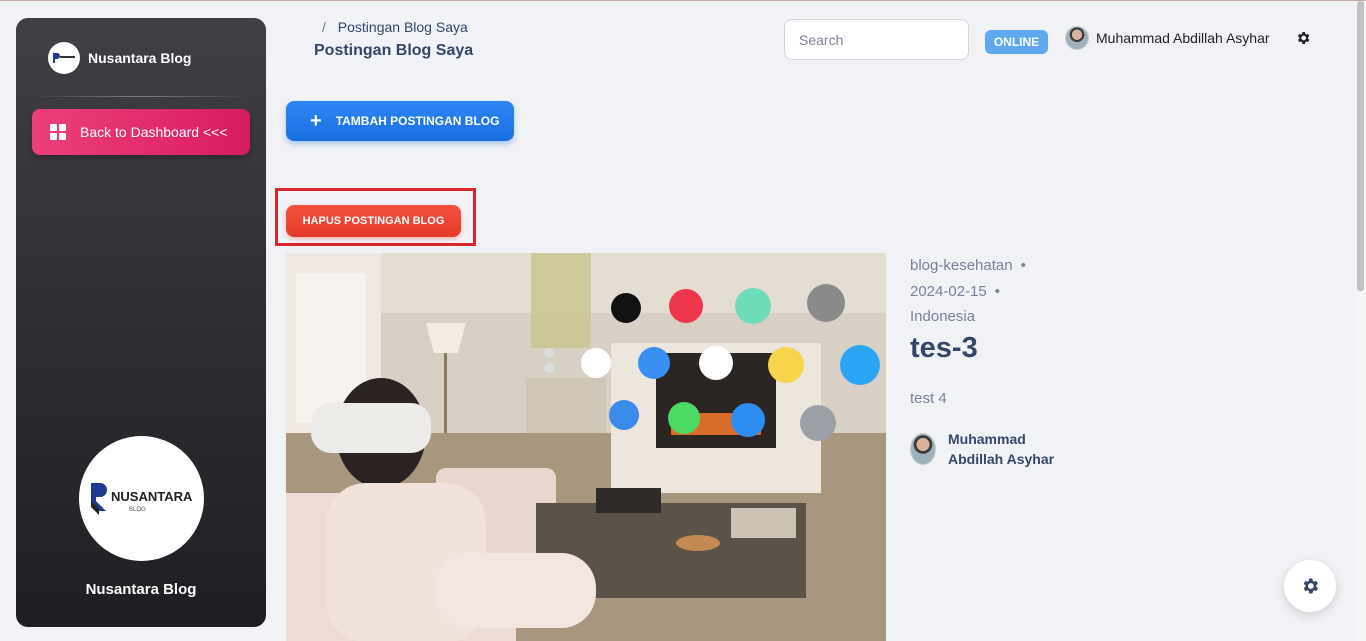 The height and width of the screenshot is (641, 1366). Describe the element at coordinates (1077, 38) in the screenshot. I see `avatar` at that location.